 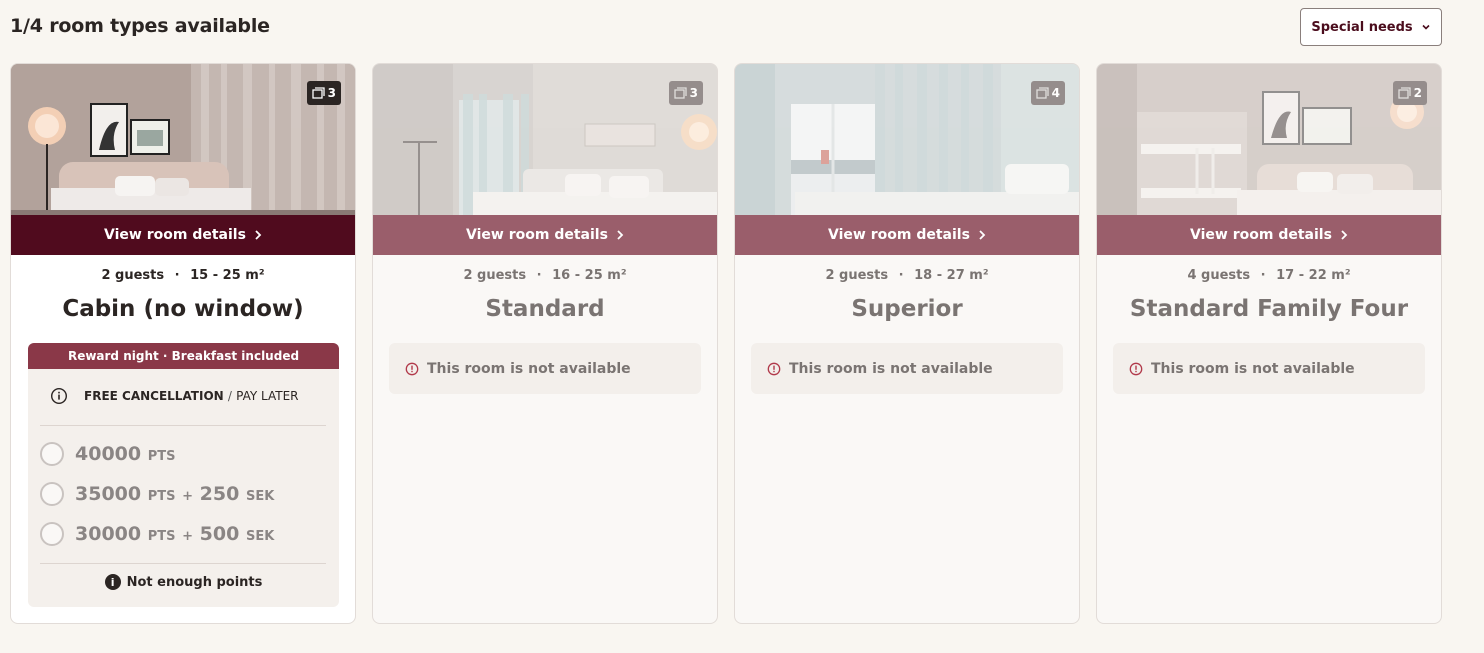 I want to click on notice-text: Not enough points, so click(x=194, y=582).